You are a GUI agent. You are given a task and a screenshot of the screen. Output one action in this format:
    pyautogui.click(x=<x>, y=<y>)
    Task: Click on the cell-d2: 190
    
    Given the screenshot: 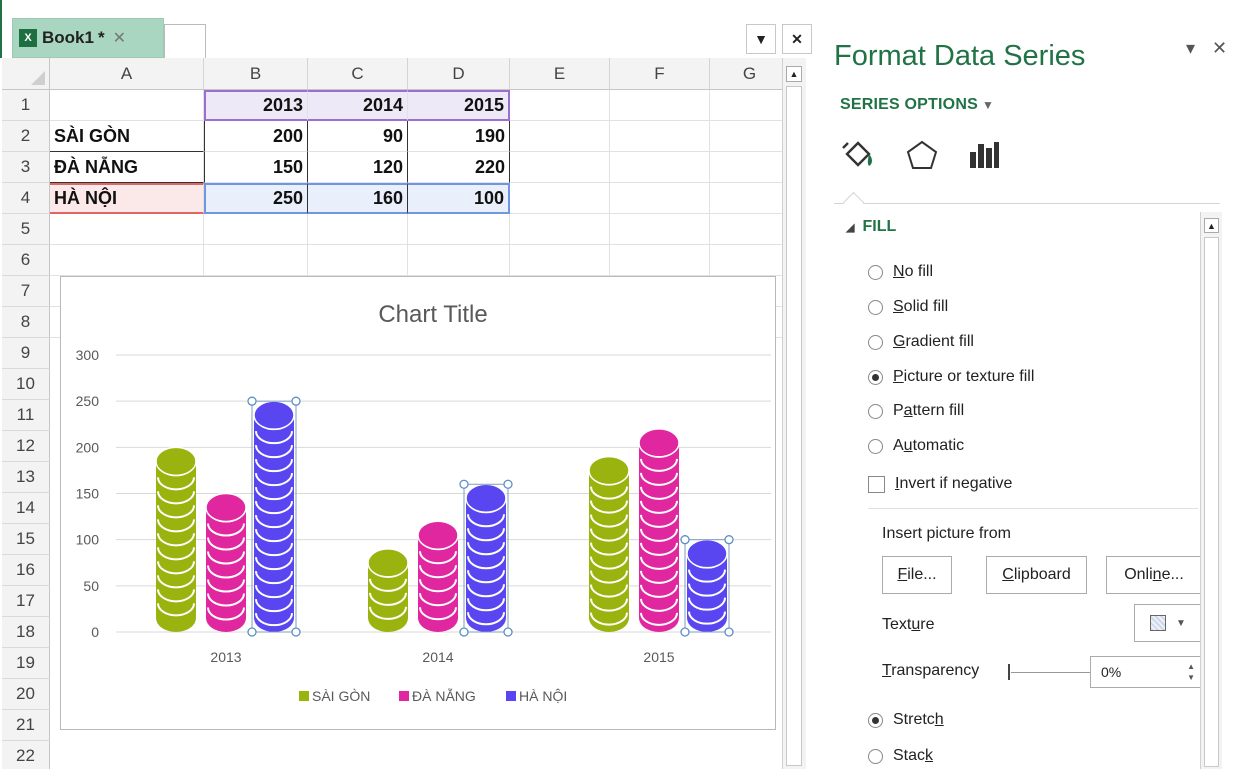 What is the action you would take?
    pyautogui.click(x=459, y=136)
    